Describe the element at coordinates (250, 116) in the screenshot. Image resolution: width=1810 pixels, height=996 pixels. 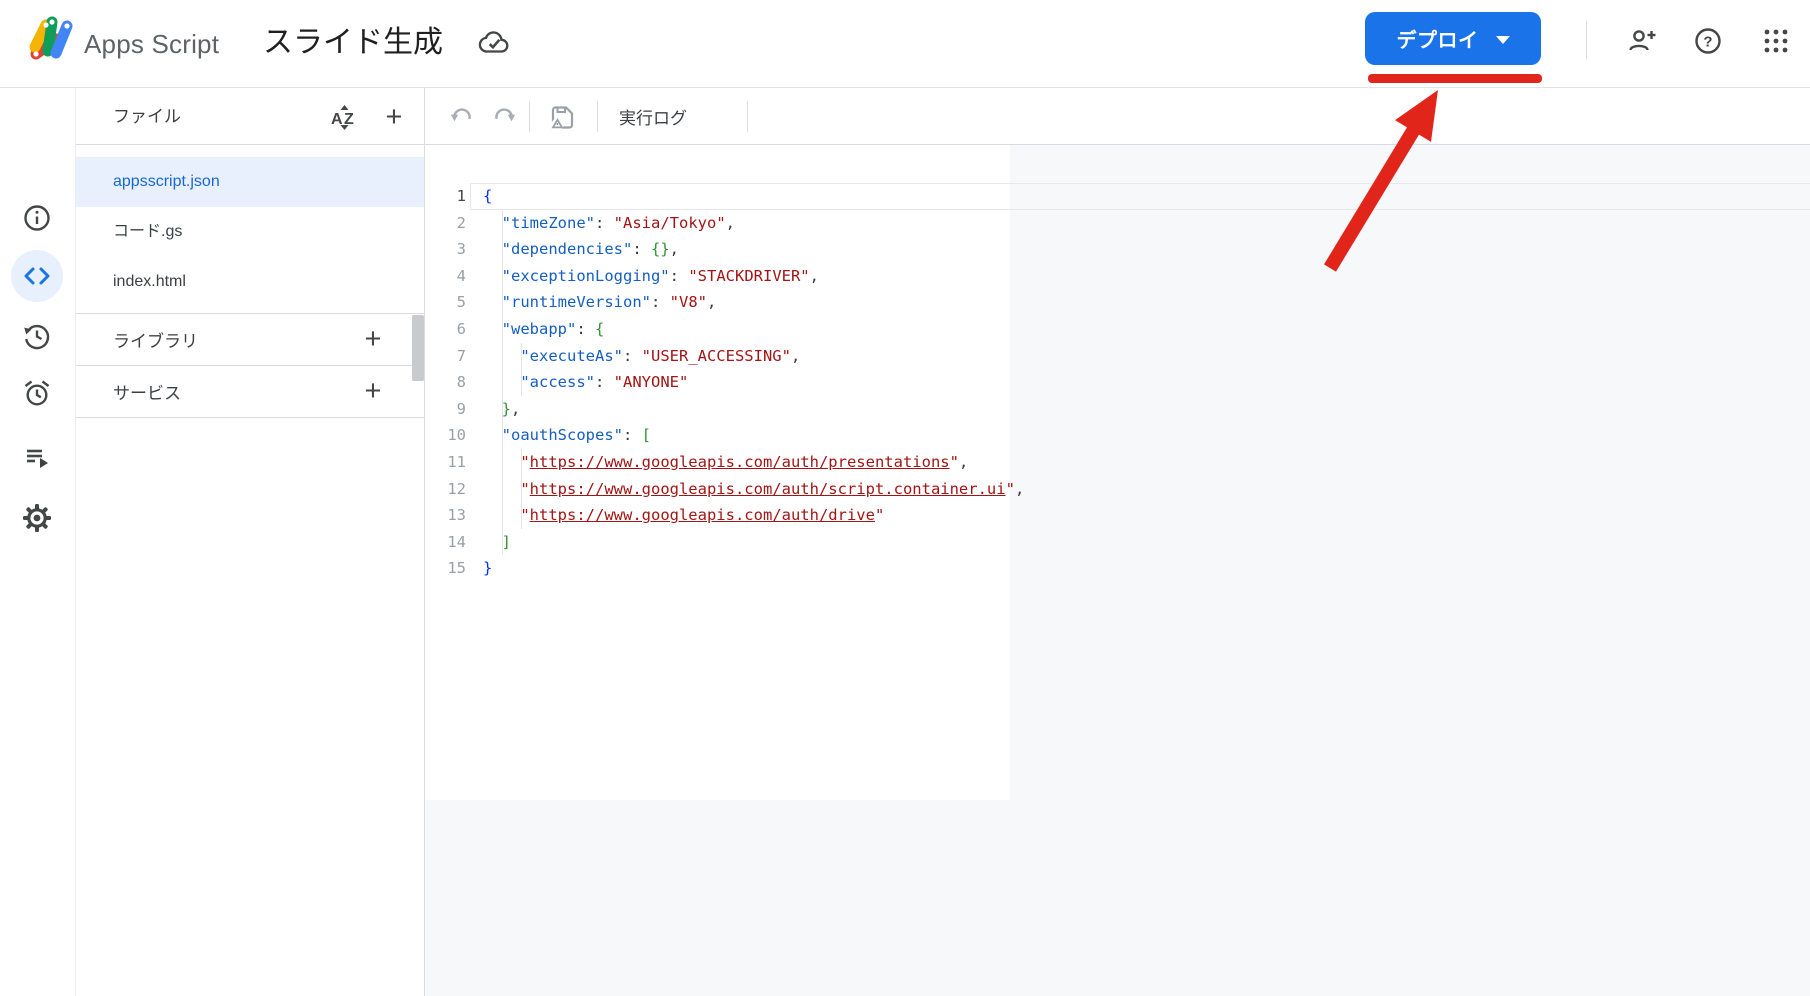
I see `file-panel-header: ファイル A Z +` at that location.